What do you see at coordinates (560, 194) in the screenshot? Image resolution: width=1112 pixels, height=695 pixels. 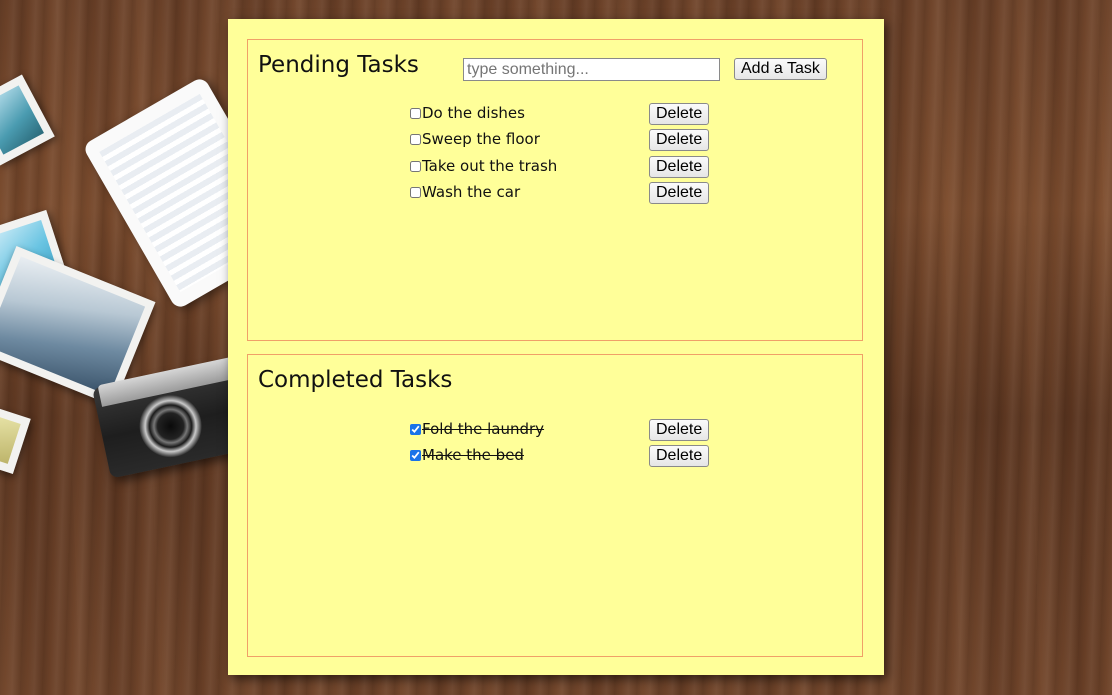 I see `pending-task-item: Wash the car Delete` at bounding box center [560, 194].